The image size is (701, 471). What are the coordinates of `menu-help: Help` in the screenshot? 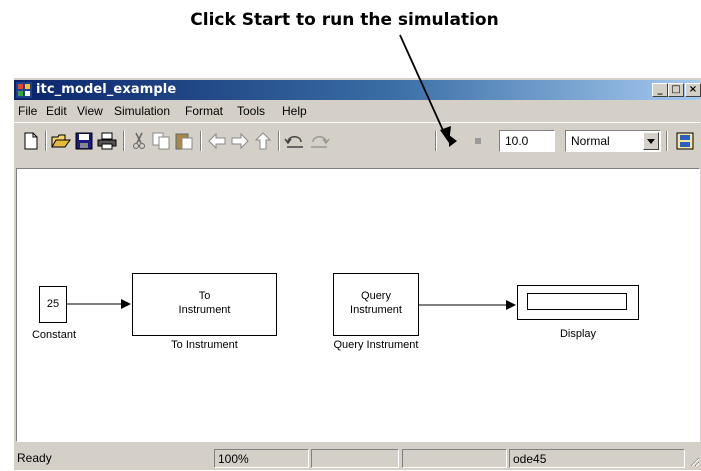 It's located at (294, 111).